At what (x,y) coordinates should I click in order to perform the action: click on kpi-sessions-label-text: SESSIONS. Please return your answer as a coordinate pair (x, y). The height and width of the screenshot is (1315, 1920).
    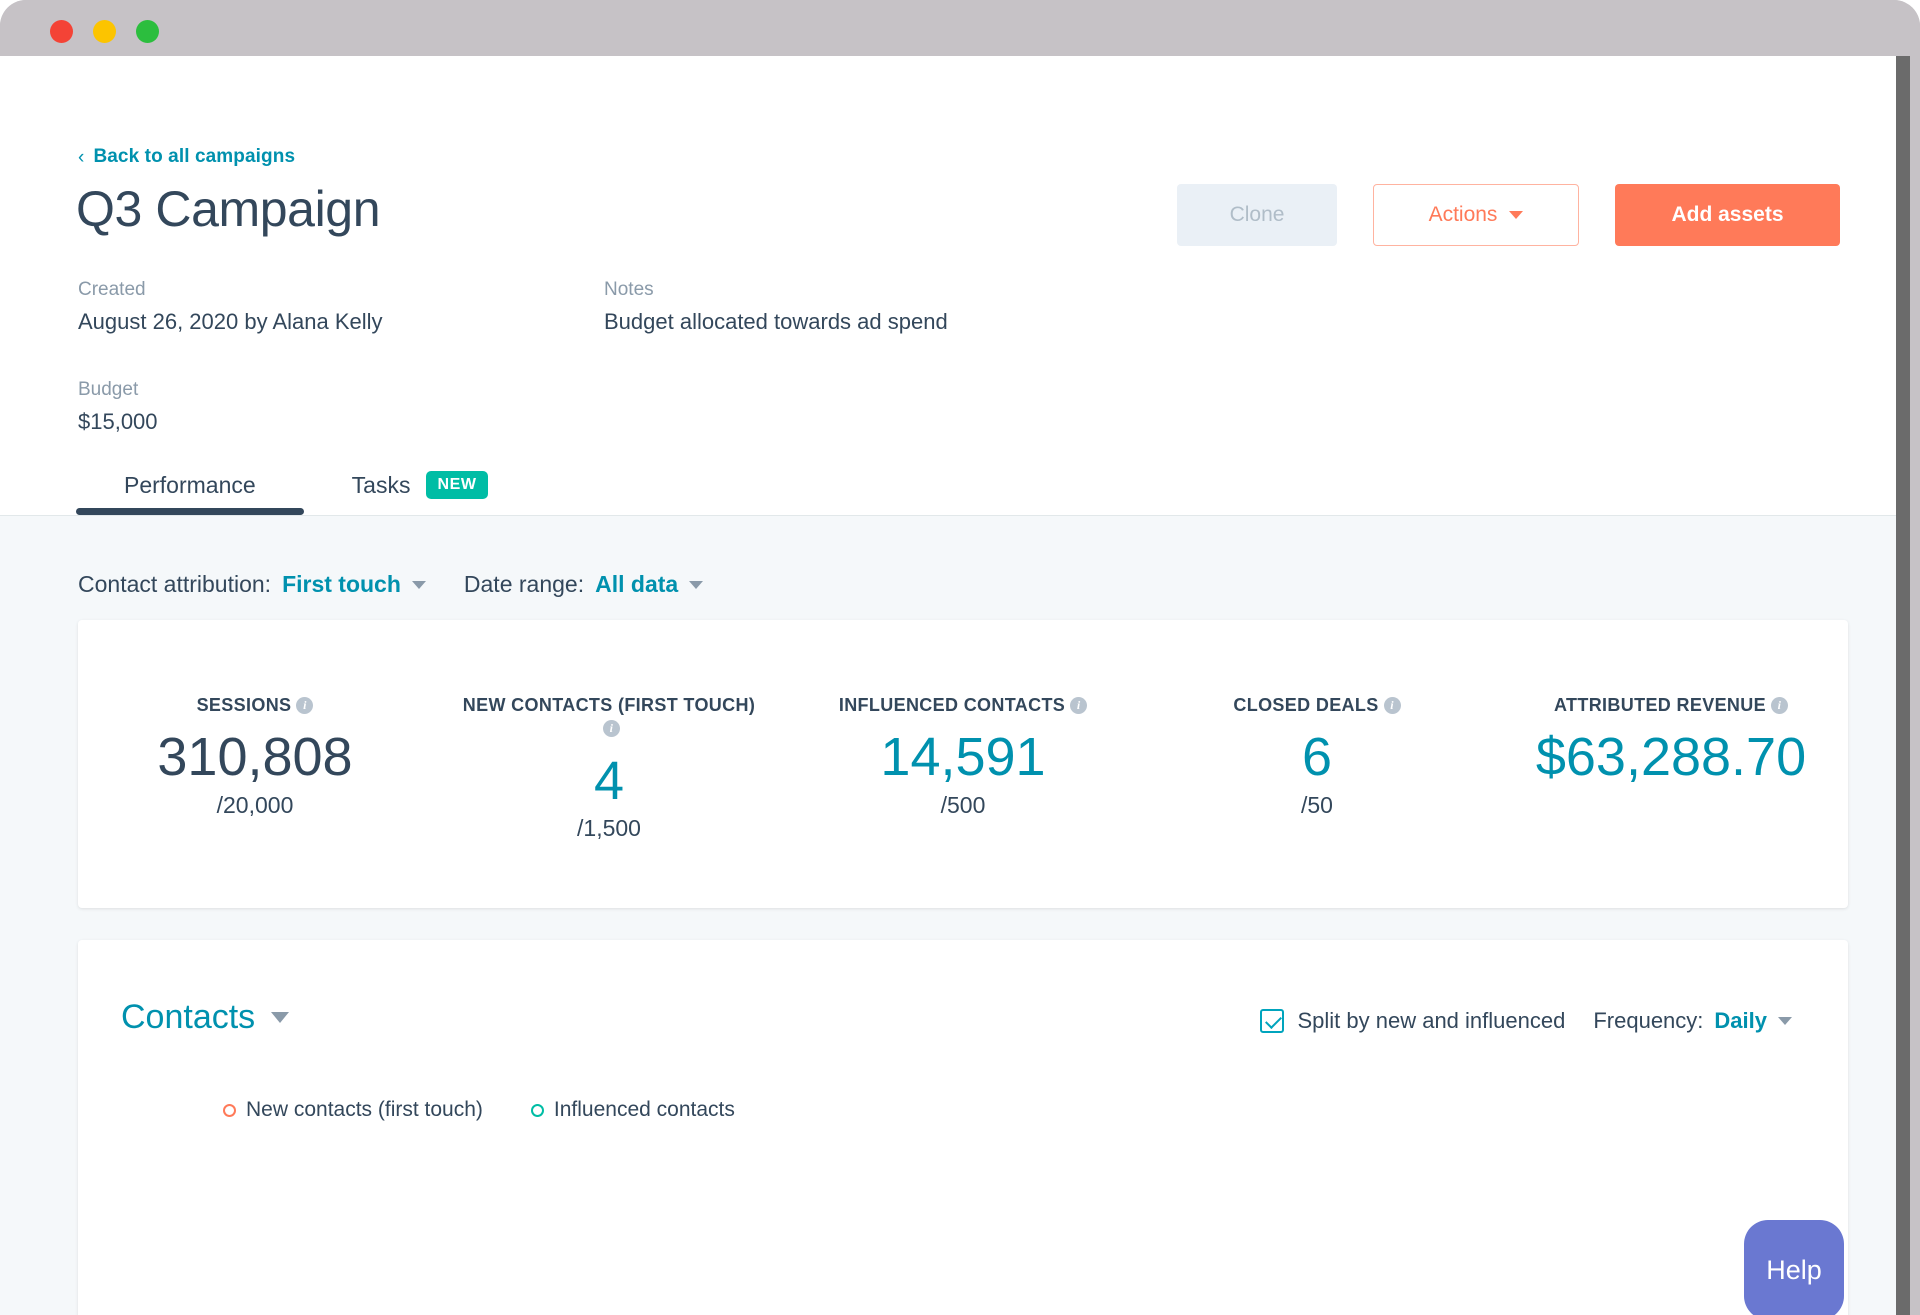
    Looking at the image, I should click on (244, 705).